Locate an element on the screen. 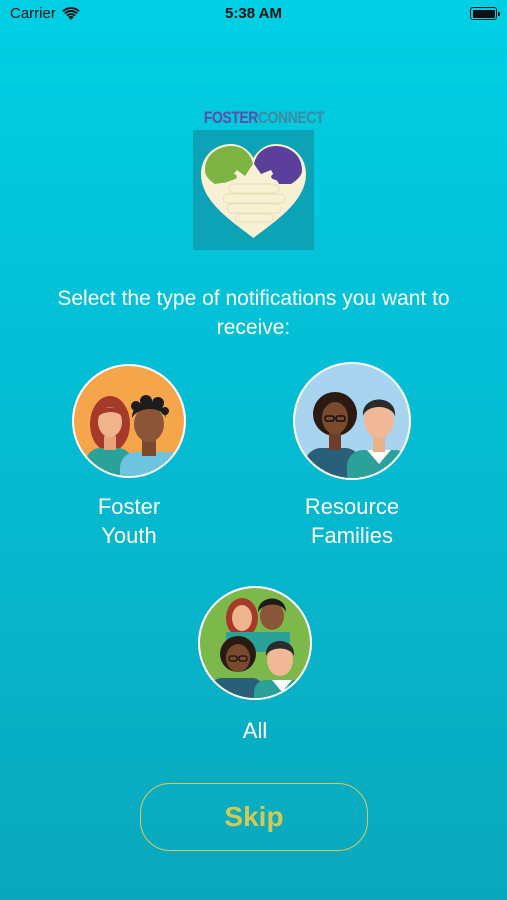 Image resolution: width=507 pixels, height=900 pixels. battery-icon is located at coordinates (485, 13).